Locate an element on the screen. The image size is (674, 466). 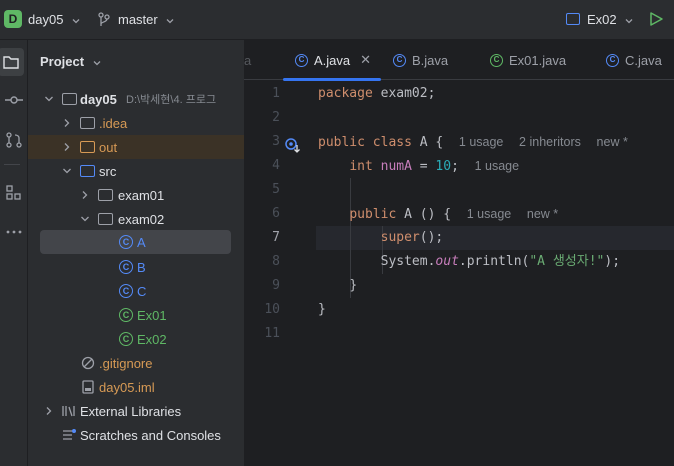
tree-item-class-a: C A is located at coordinates (135, 242).